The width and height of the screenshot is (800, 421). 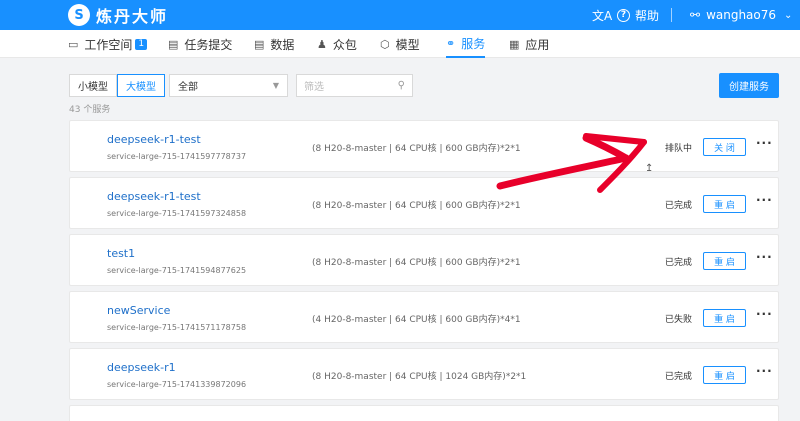 What do you see at coordinates (473, 43) in the screenshot?
I see `nav-label: 服务` at bounding box center [473, 43].